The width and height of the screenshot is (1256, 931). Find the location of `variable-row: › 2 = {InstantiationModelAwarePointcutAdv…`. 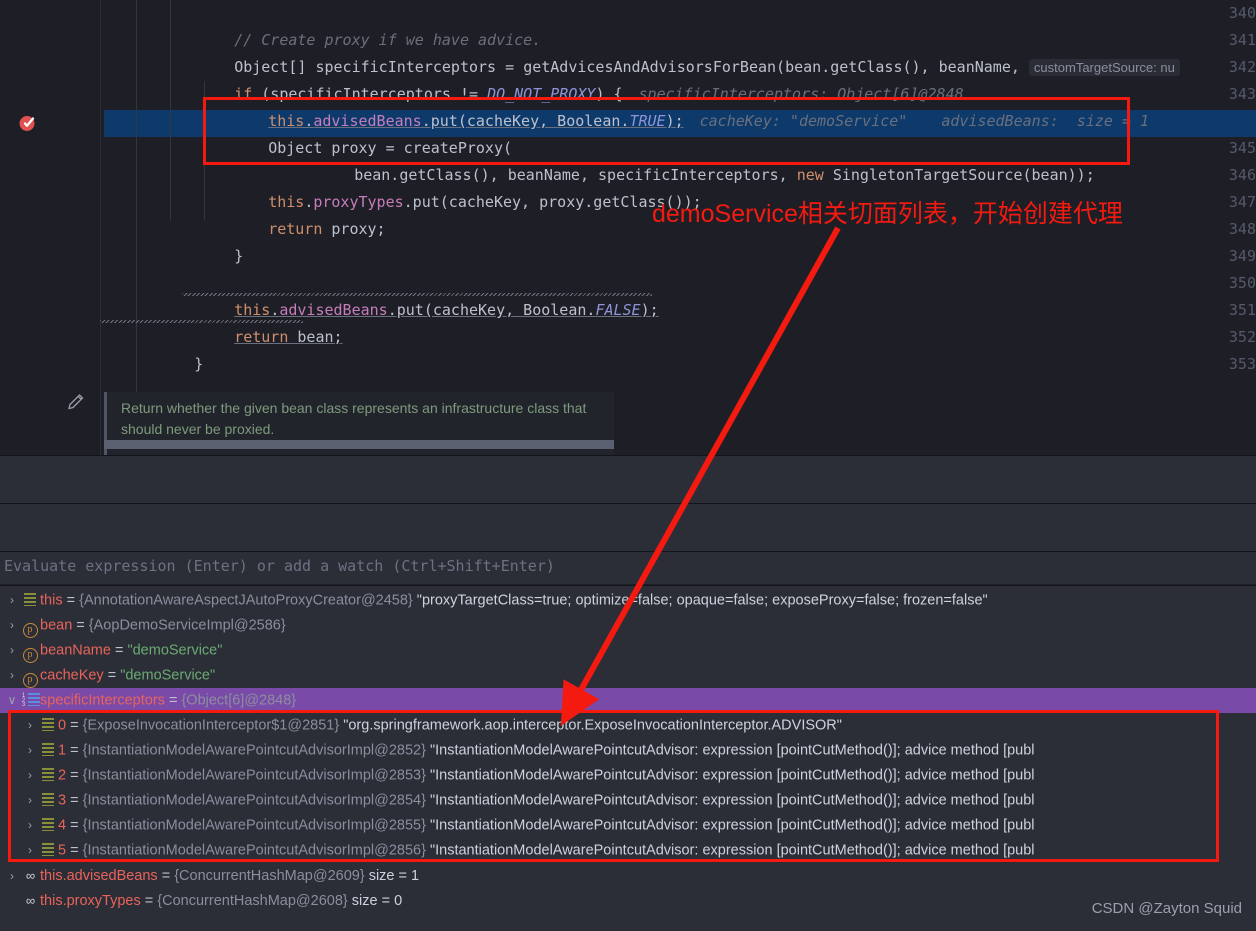

variable-row: › 2 = {InstantiationModelAwarePointcutAdv… is located at coordinates (628, 775).